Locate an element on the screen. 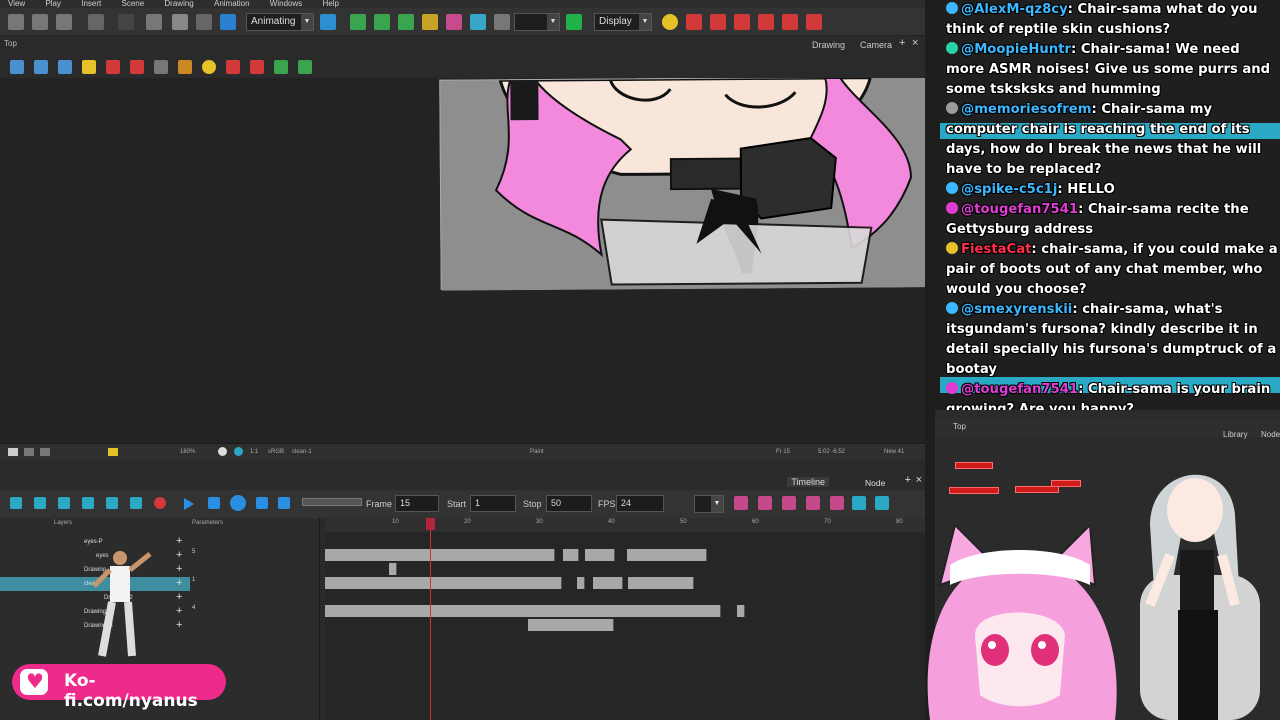  scene-settings-icon is located at coordinates (64, 22).